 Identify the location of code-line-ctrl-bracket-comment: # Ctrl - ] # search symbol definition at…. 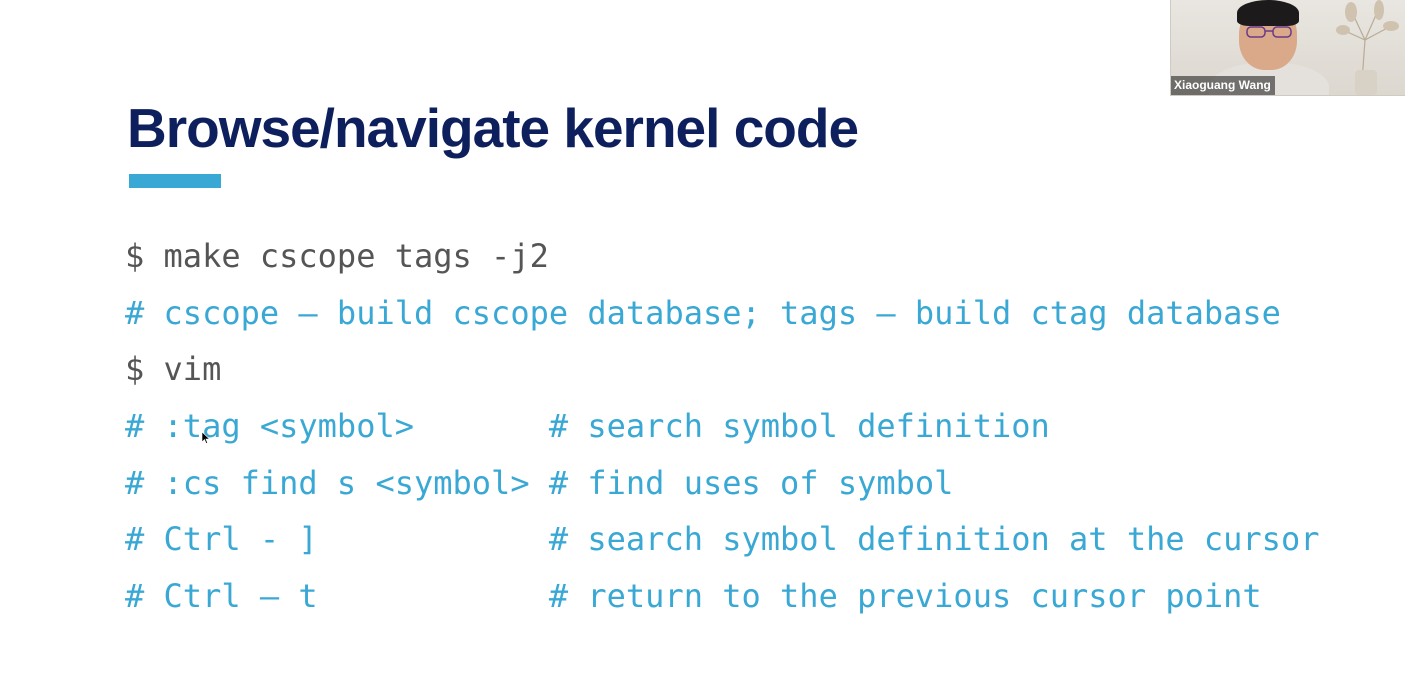
(722, 539).